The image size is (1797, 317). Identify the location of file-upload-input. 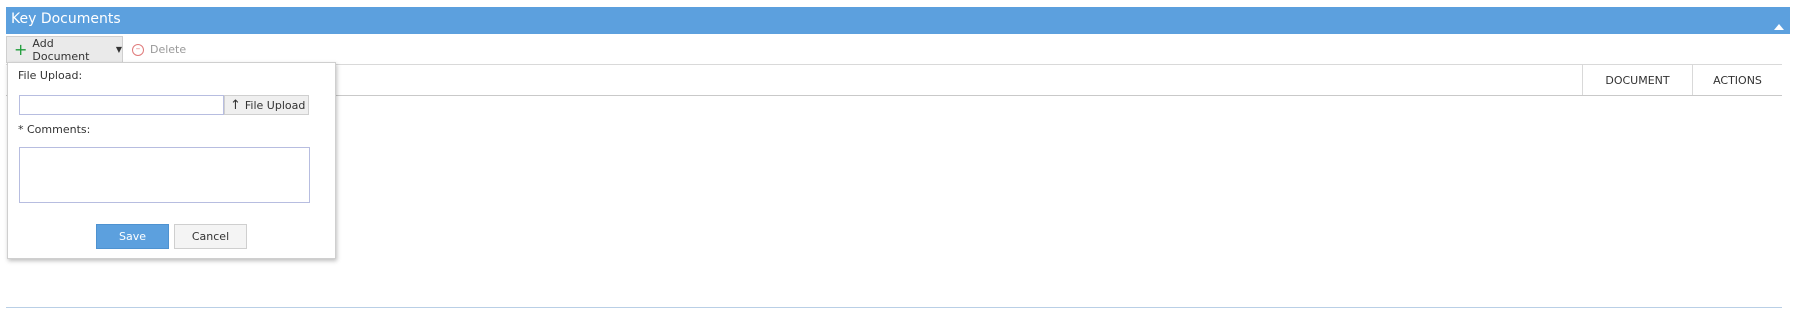
(121, 105).